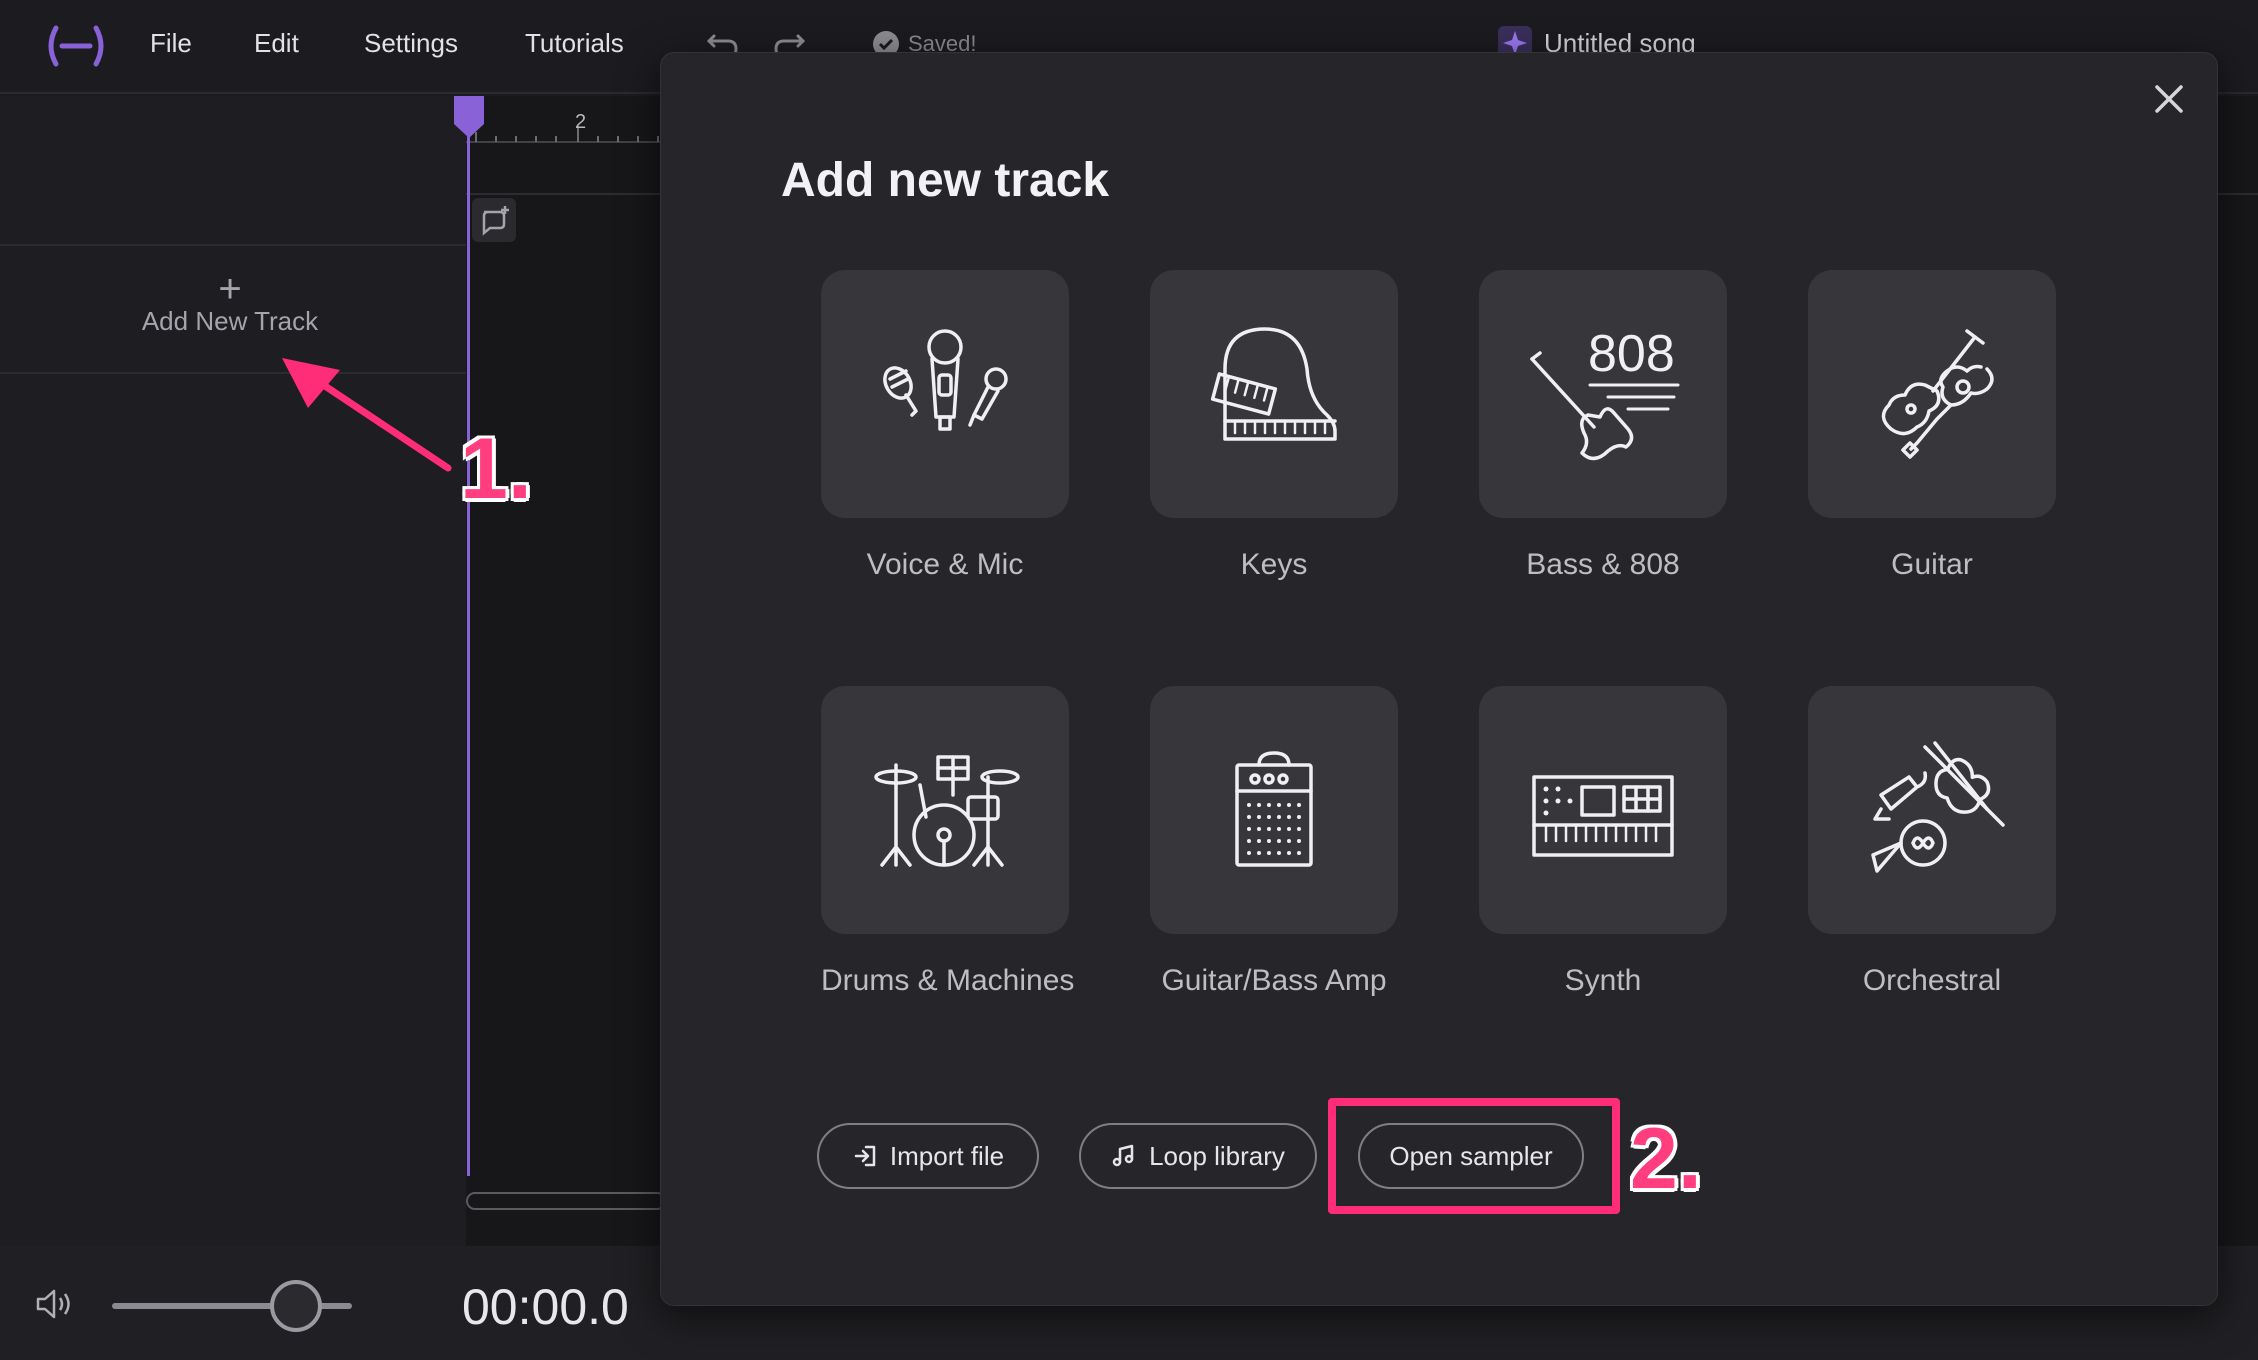 This screenshot has height=1360, width=2258. Describe the element at coordinates (469, 117) in the screenshot. I see `playhead-handle` at that location.